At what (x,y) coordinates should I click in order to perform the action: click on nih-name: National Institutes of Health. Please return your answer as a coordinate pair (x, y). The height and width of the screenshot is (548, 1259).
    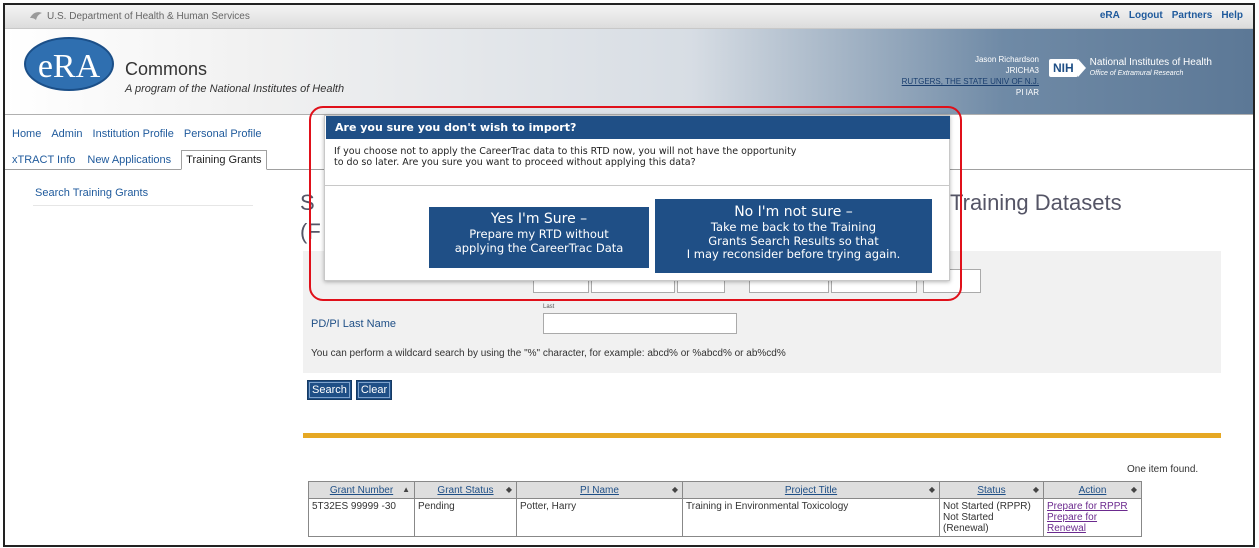
    Looking at the image, I should click on (1150, 62).